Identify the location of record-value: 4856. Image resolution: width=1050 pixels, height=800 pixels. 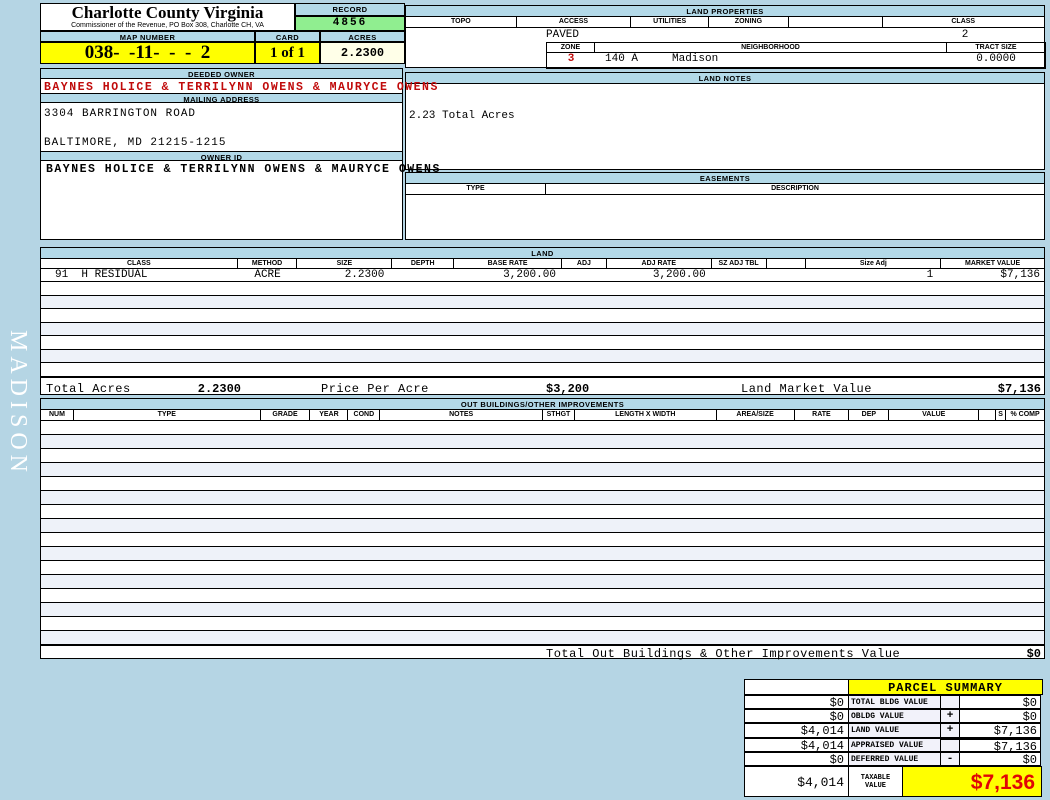
(350, 23).